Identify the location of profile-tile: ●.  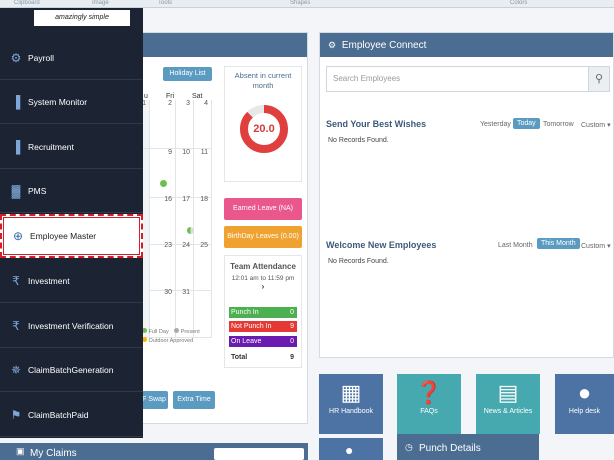
(351, 449).